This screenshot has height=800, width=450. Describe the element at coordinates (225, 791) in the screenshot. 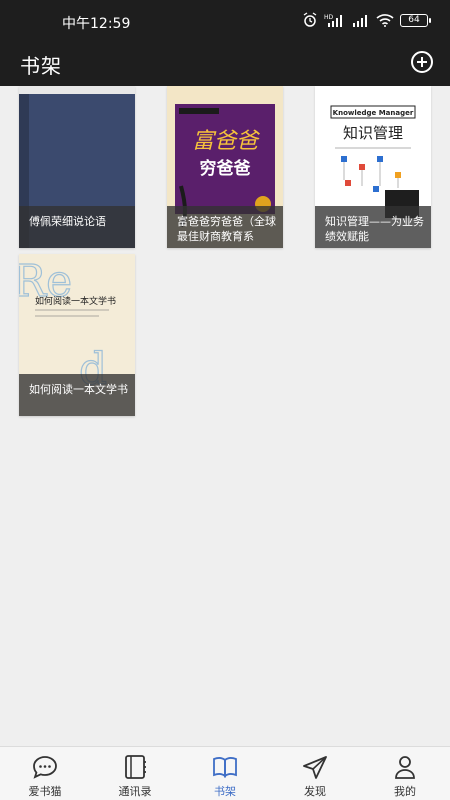

I see `nav-label: 书架` at that location.